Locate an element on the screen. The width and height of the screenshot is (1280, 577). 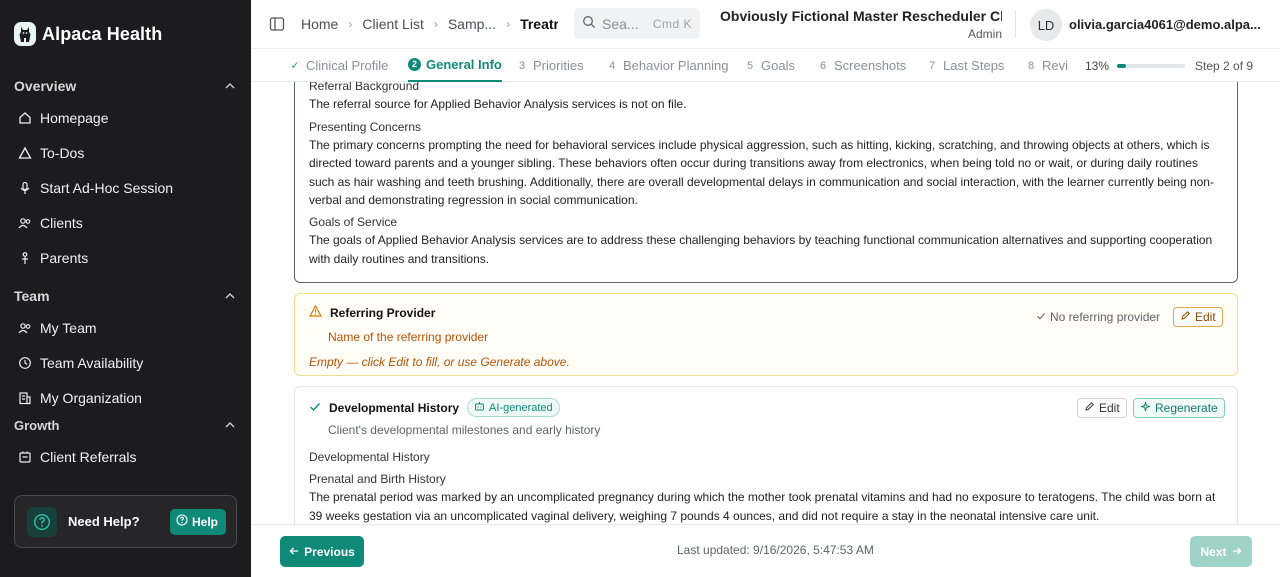
tab-goals: 5 Goals is located at coordinates (769, 65).